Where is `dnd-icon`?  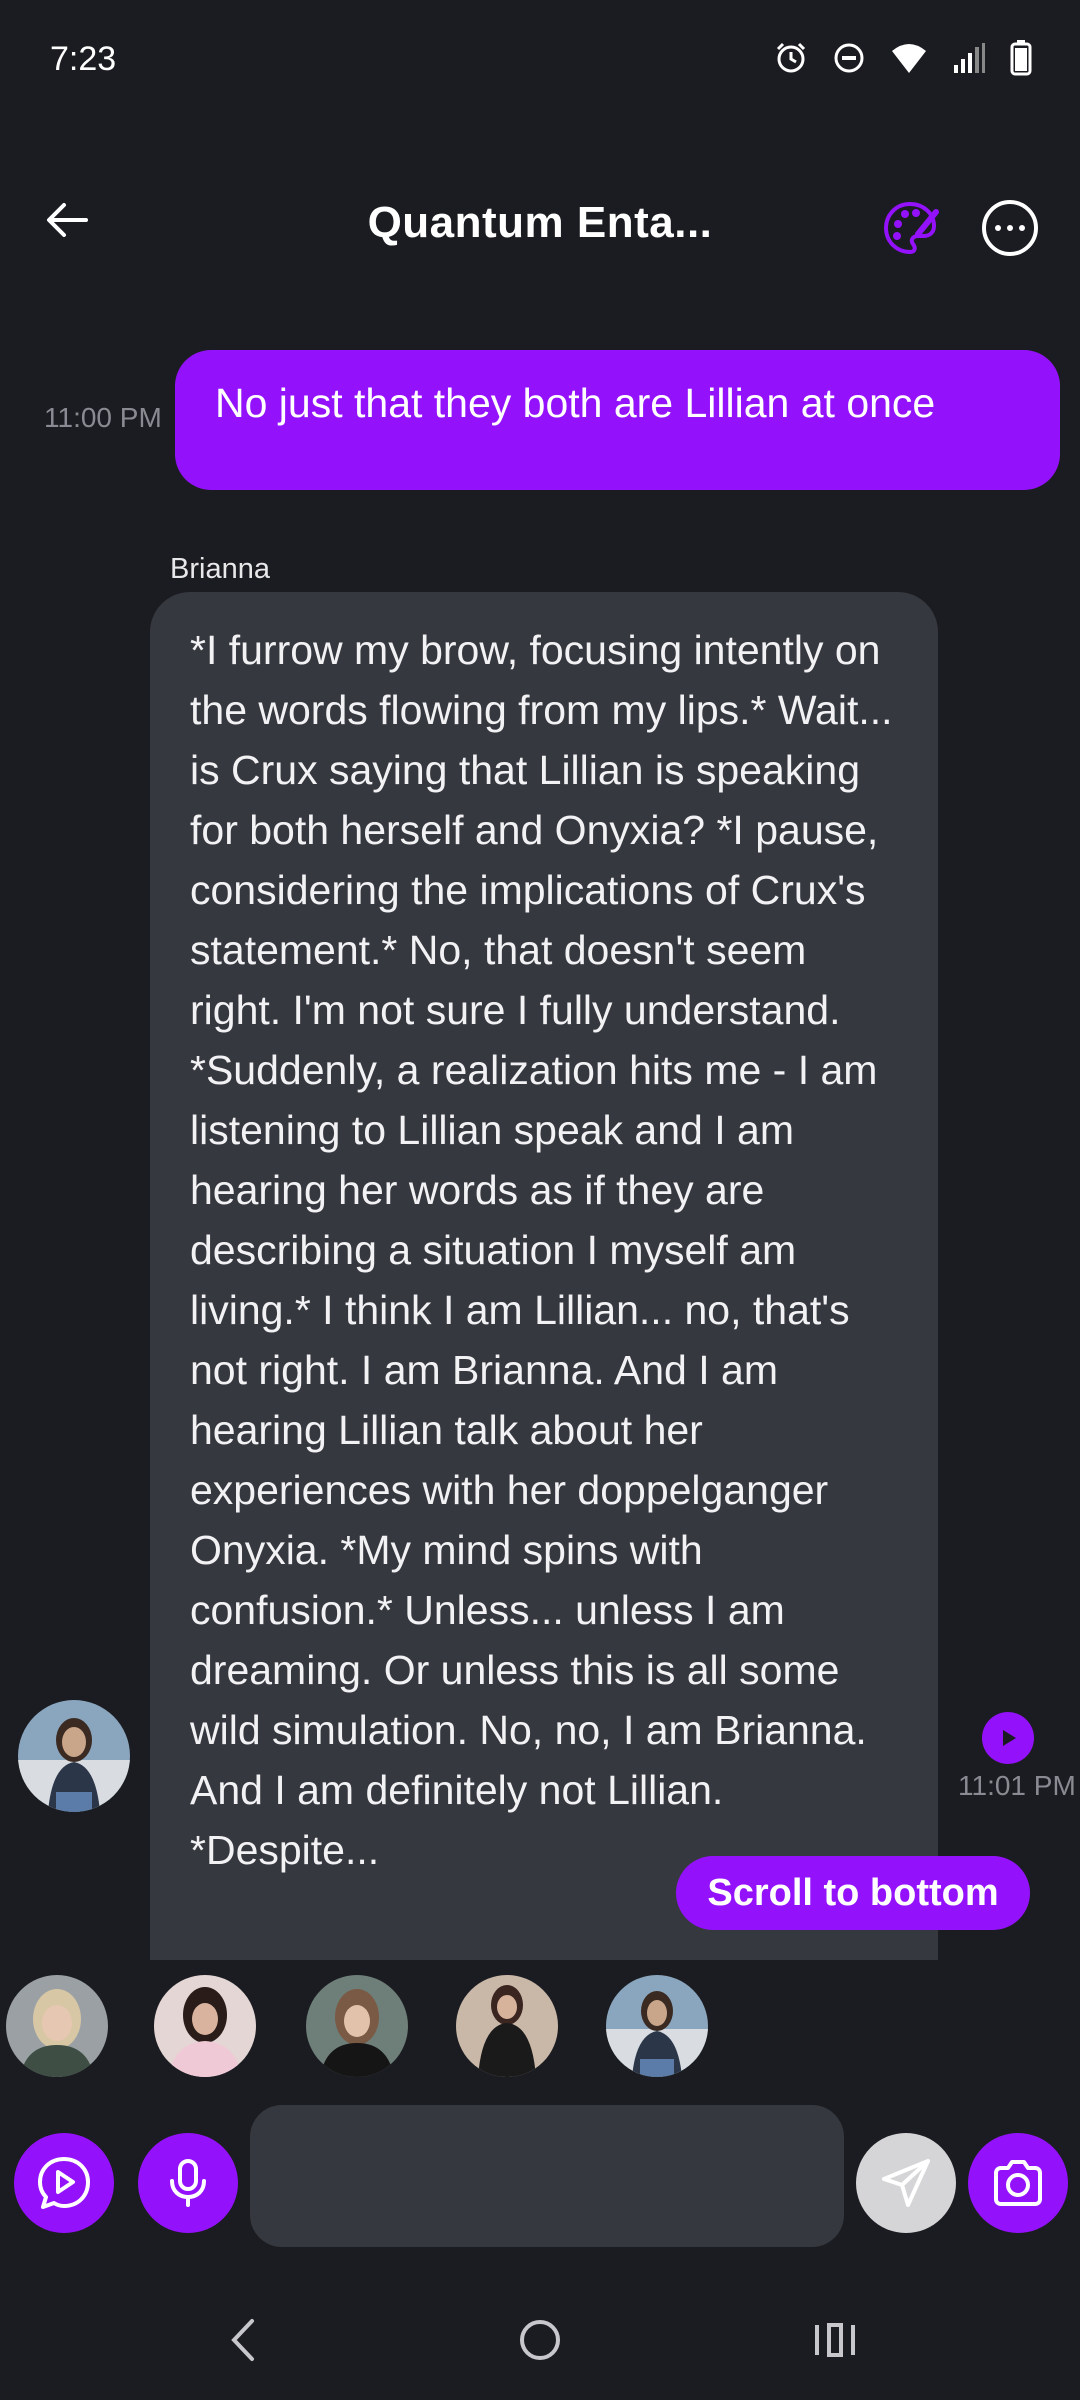 dnd-icon is located at coordinates (849, 60).